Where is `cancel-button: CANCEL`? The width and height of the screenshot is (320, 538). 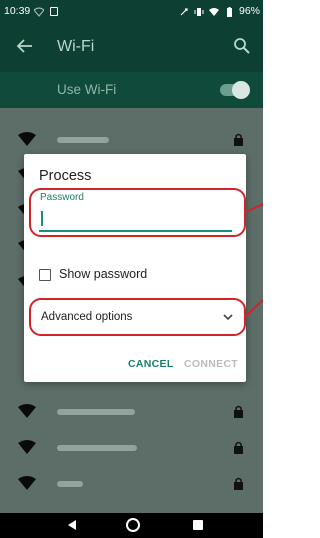 cancel-button: CANCEL is located at coordinates (151, 364).